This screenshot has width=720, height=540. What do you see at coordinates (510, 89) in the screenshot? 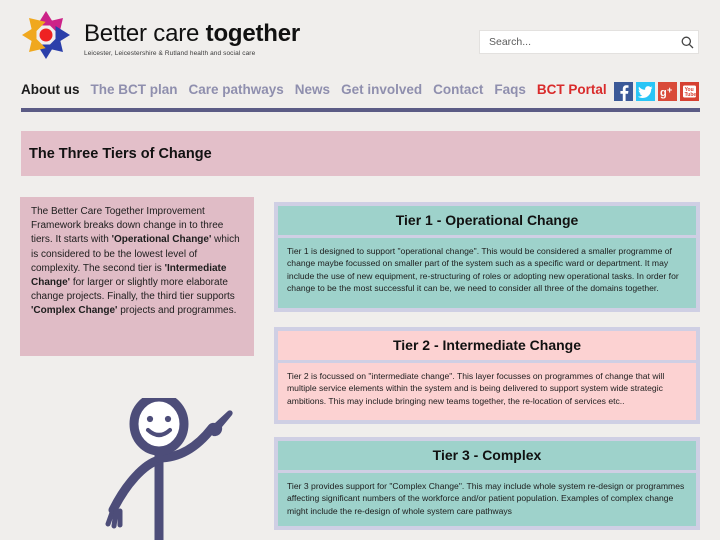
I see `nav-item-faqs: Faqs` at bounding box center [510, 89].